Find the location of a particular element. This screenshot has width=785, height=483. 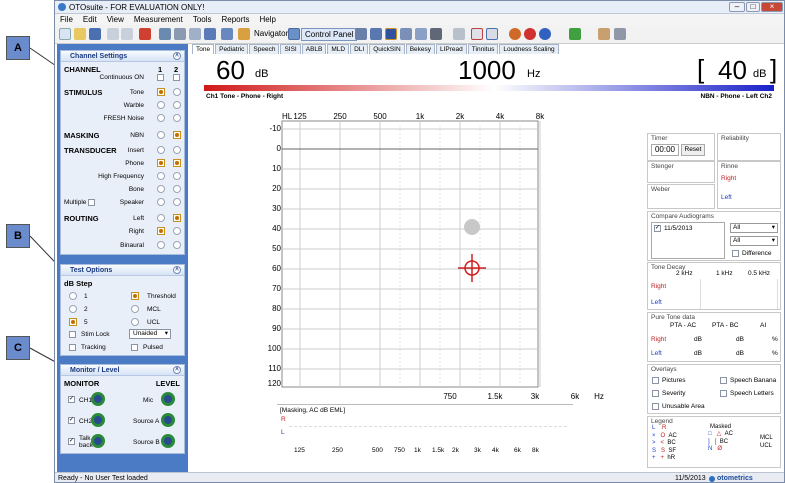

navigator-button: Navigator is located at coordinates (271, 34).